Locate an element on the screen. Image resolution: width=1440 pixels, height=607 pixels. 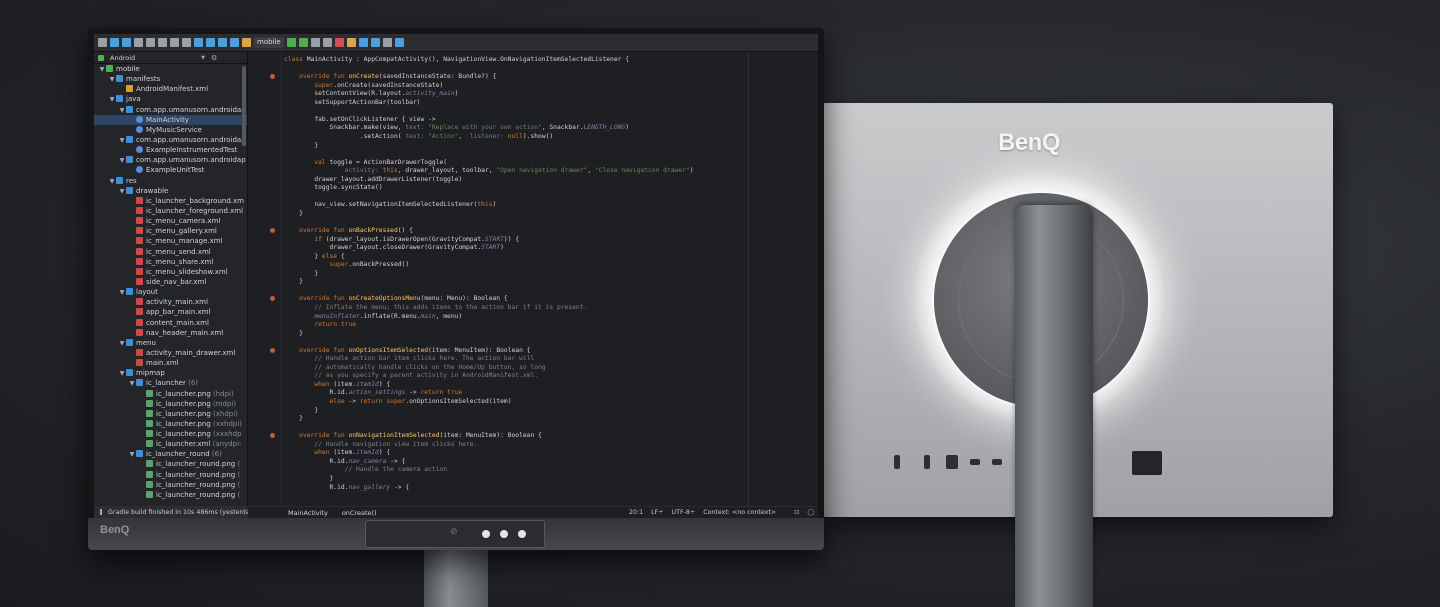
status-icon is located at coordinates (101, 512).